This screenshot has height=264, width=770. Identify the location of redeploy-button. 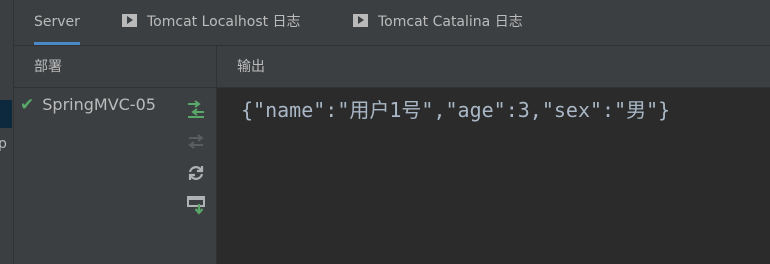
(196, 109).